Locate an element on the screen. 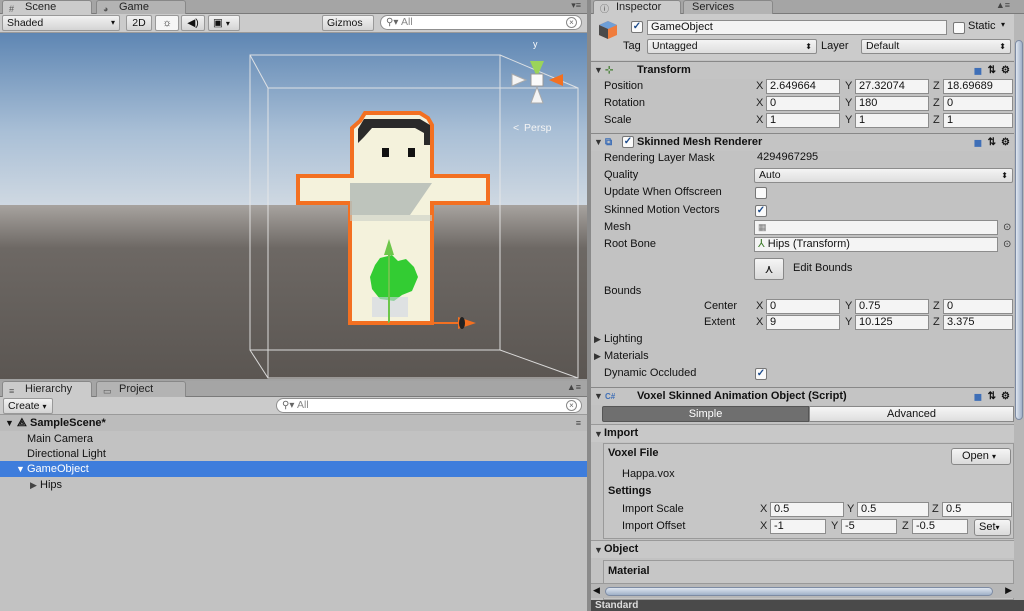  hierarchy-search-input: ⚲▾ All × is located at coordinates (429, 405).